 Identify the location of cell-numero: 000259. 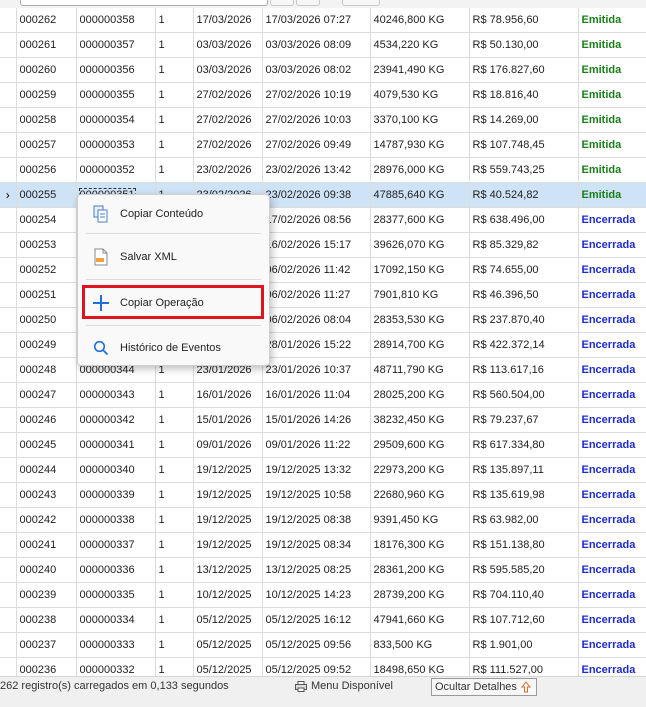
(46, 95).